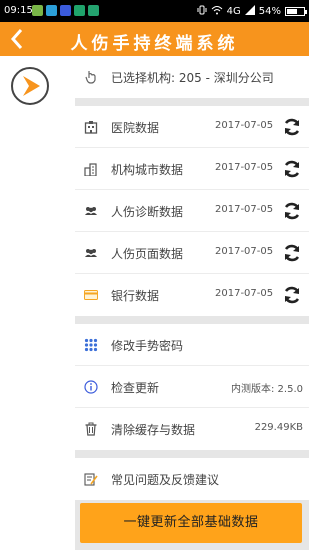  Describe the element at coordinates (135, 296) in the screenshot. I see `data-row-label: 银行数据` at that location.